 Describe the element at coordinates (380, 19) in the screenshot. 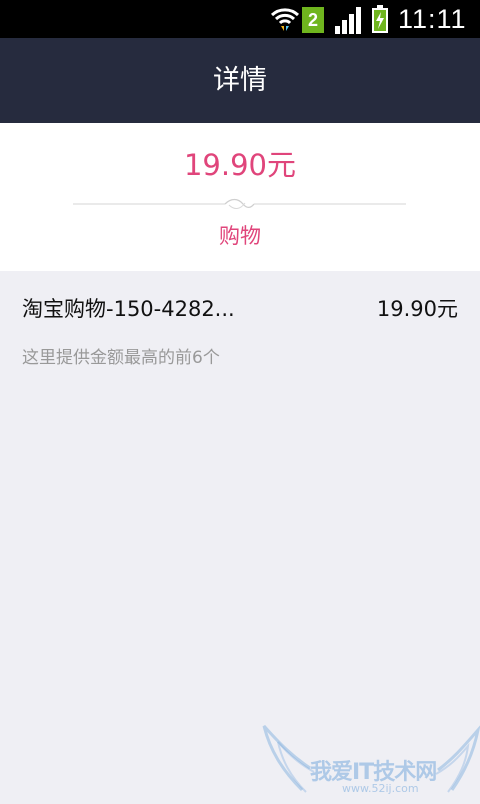

I see `battery-charging-icon` at that location.